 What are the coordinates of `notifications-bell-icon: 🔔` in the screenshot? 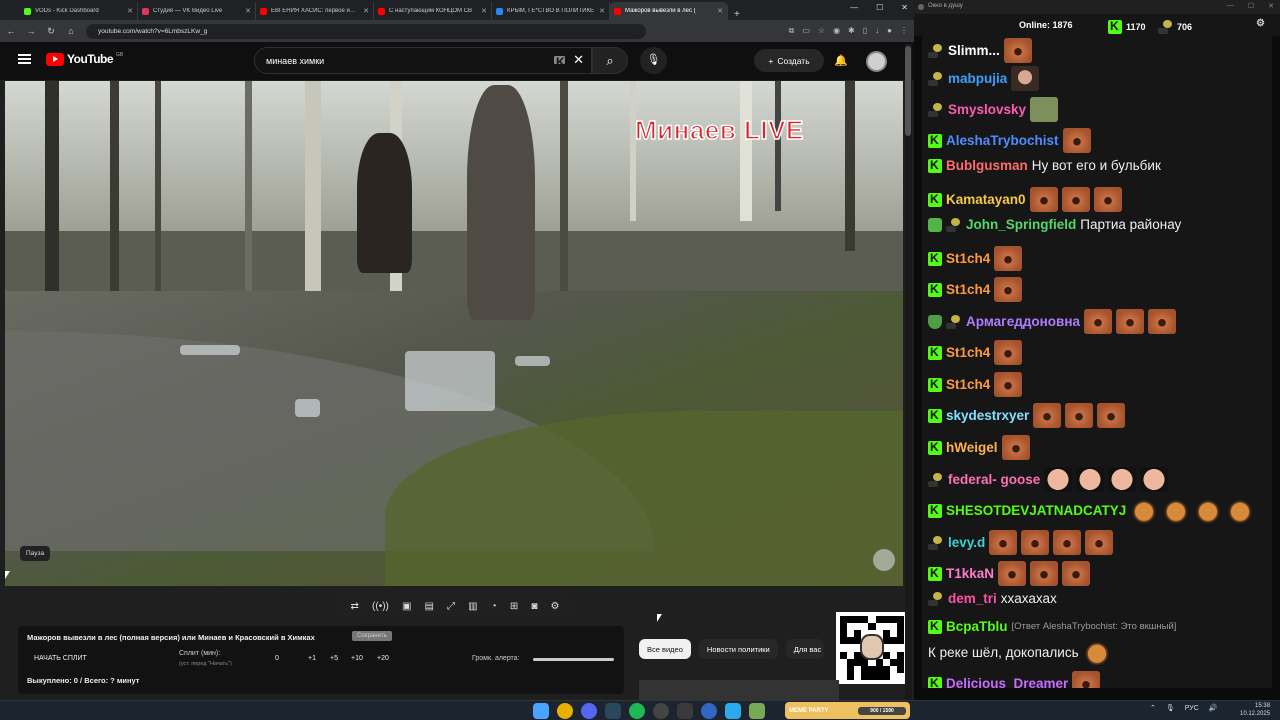 It's located at (841, 60).